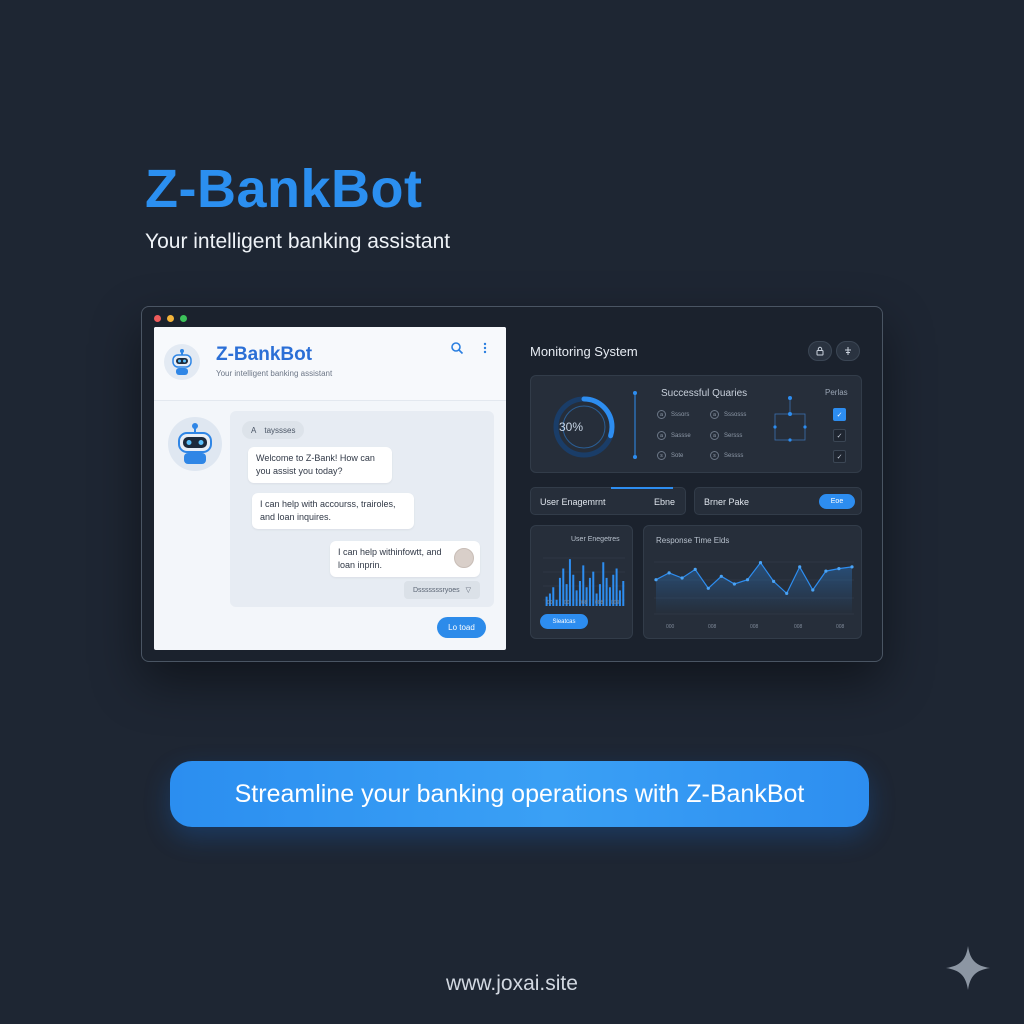  Describe the element at coordinates (550, 603) in the screenshot. I see `axis-label: 00` at that location.